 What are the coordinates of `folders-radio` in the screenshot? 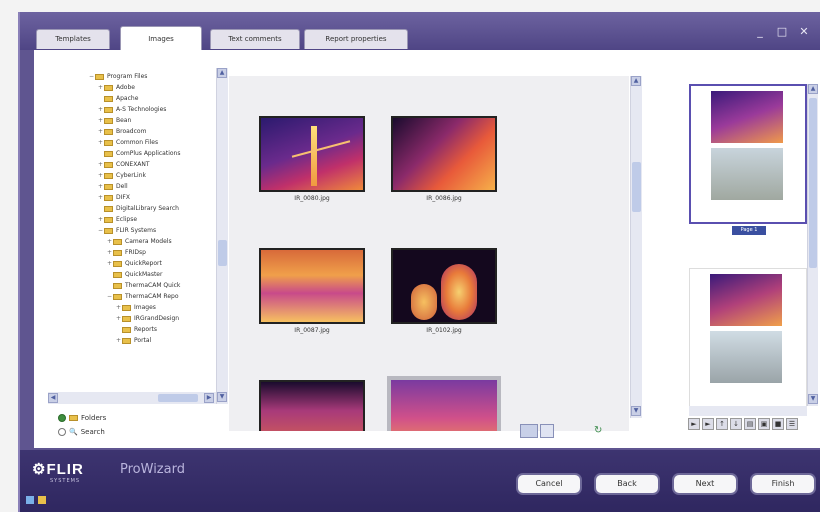 It's located at (62, 418).